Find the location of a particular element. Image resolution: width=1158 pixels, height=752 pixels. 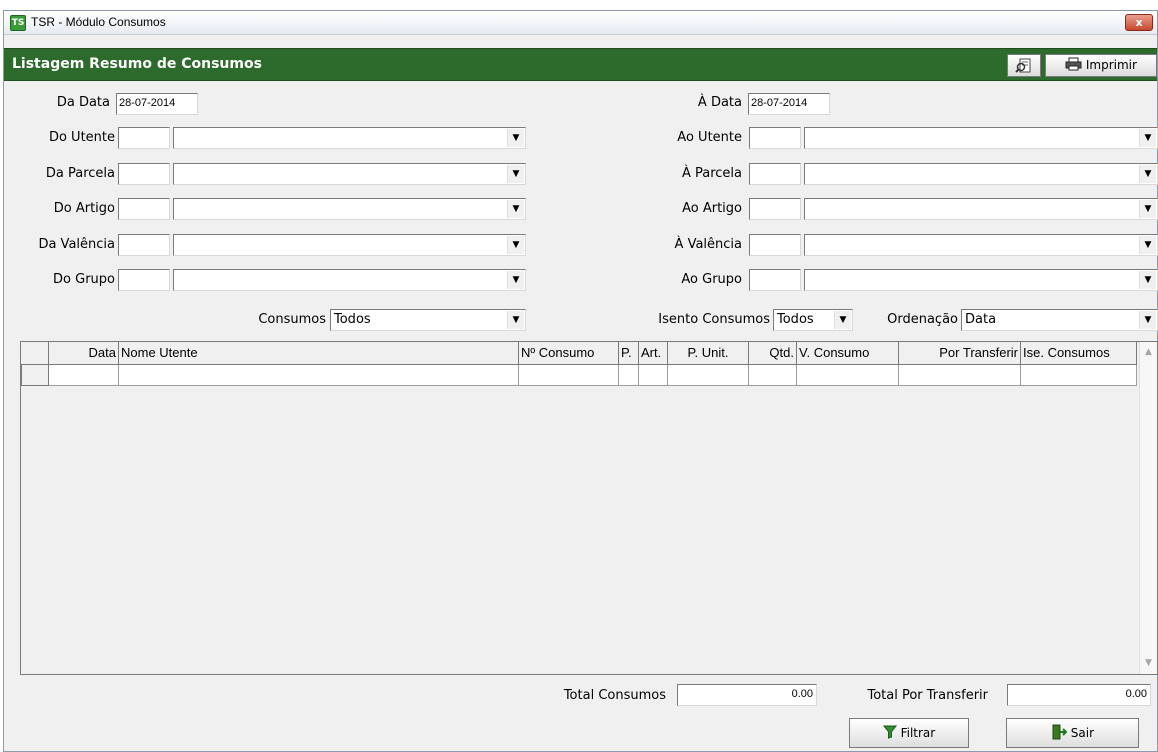

ao-artigo-code-input is located at coordinates (775, 209).